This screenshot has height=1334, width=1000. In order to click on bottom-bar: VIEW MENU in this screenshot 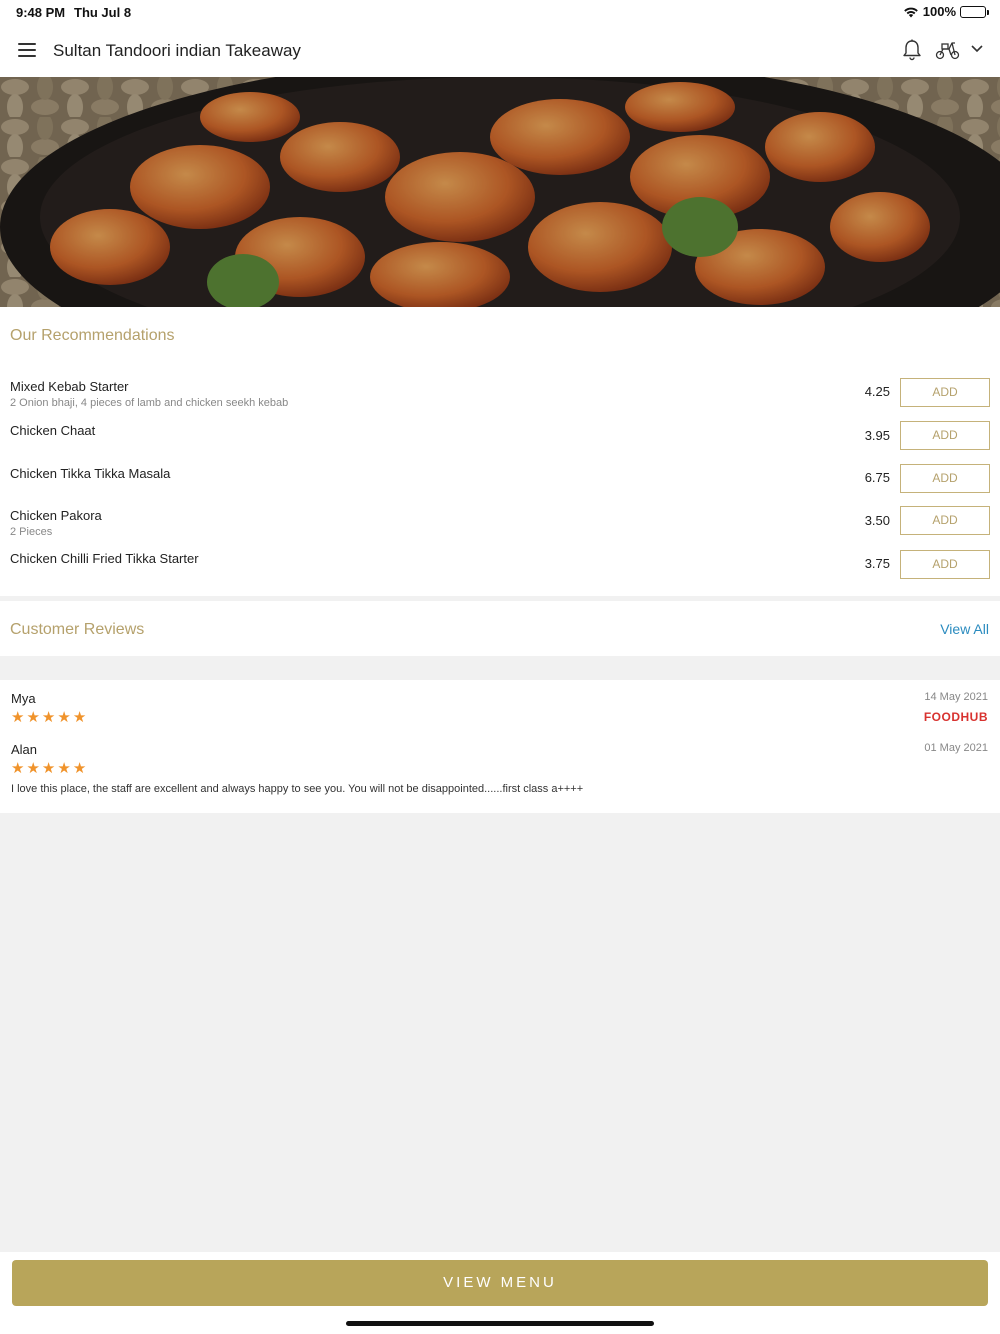, I will do `click(500, 1293)`.